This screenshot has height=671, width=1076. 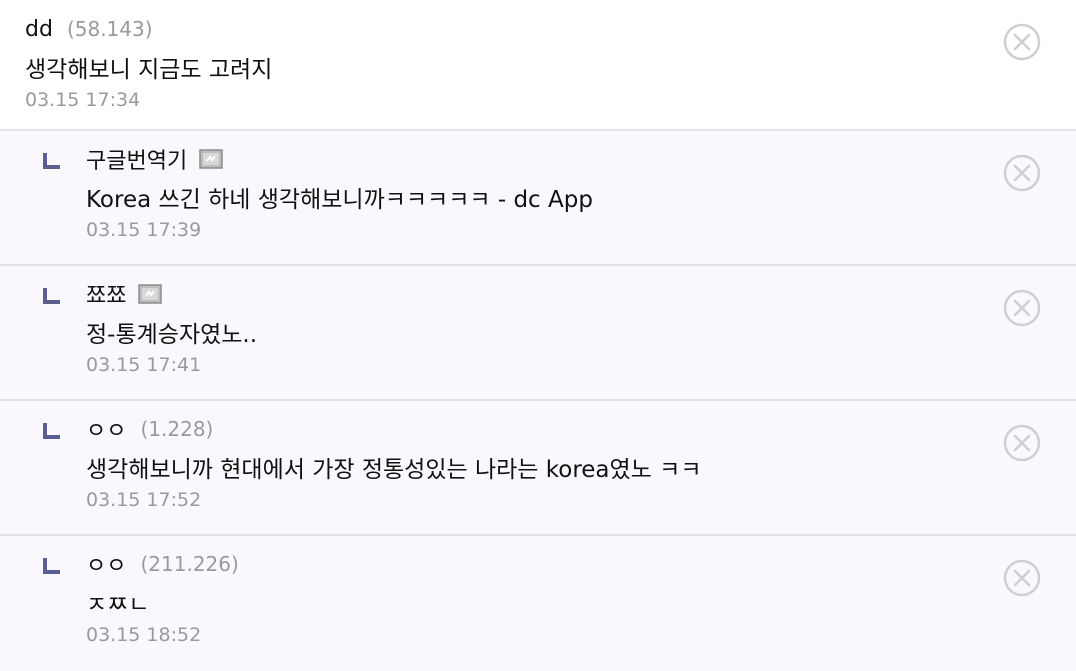 I want to click on comment-text: 정-통계승자였노.., so click(x=172, y=335).